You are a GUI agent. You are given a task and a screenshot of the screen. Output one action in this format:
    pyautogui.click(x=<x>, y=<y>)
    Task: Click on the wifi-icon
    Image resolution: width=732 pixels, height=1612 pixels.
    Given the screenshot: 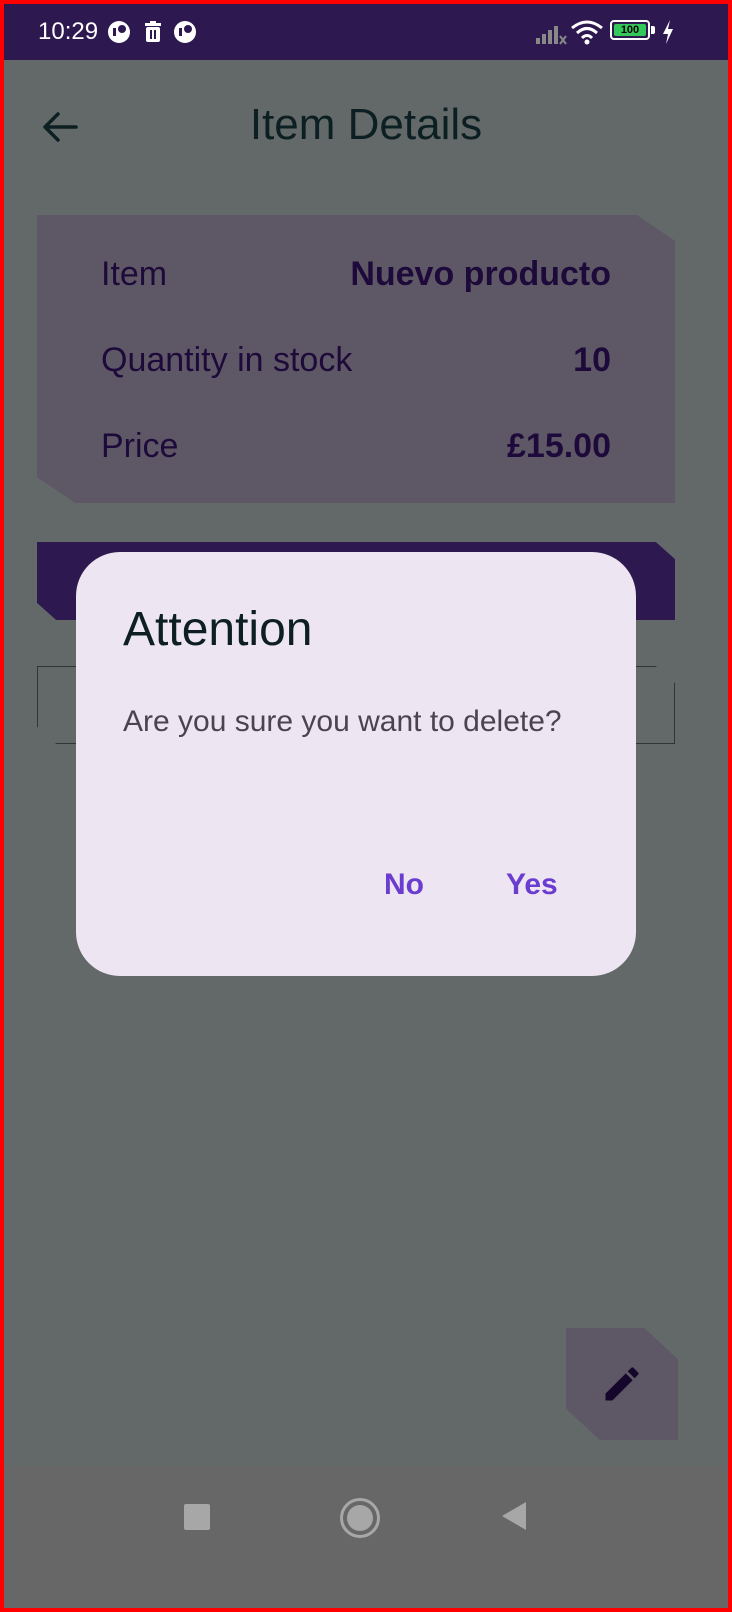 What is the action you would take?
    pyautogui.click(x=587, y=32)
    